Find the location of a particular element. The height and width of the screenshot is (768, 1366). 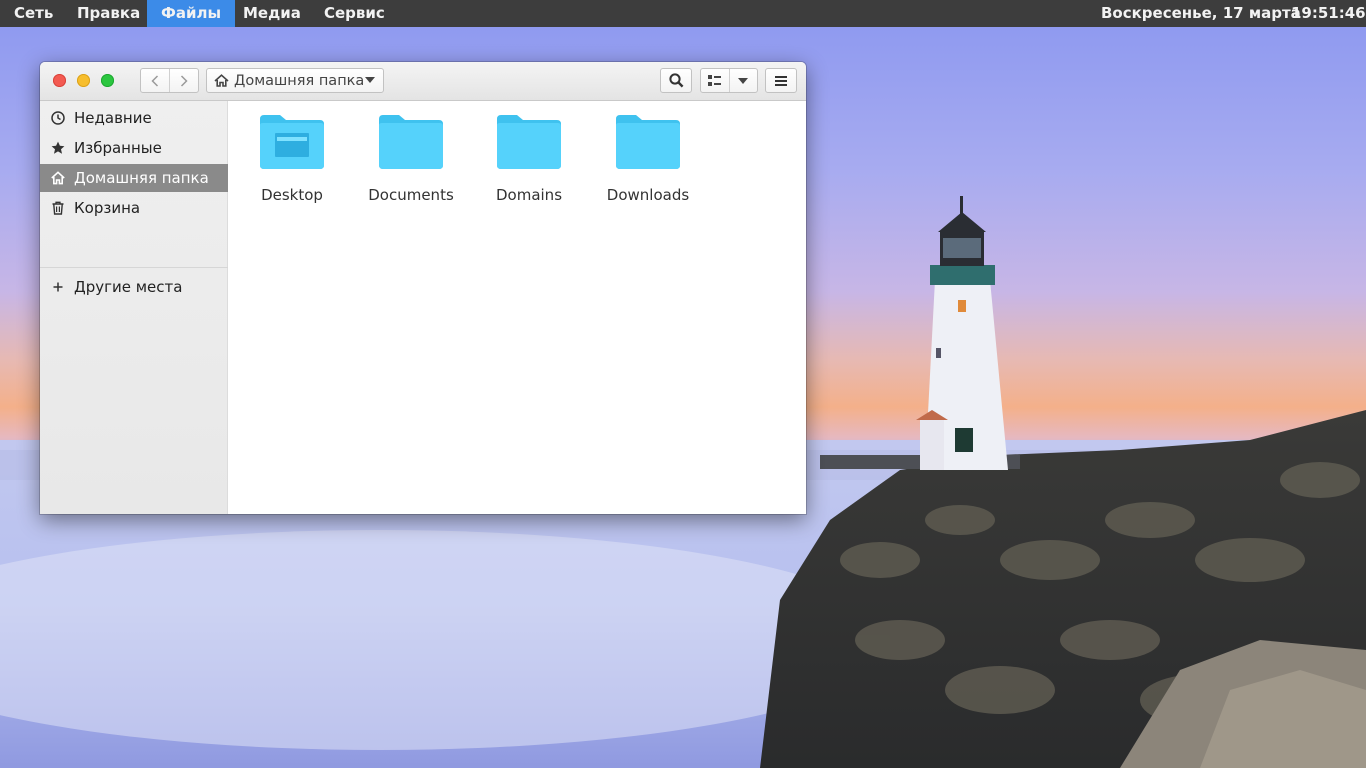

panel-clock: 19:51:46 is located at coordinates (1328, 13).